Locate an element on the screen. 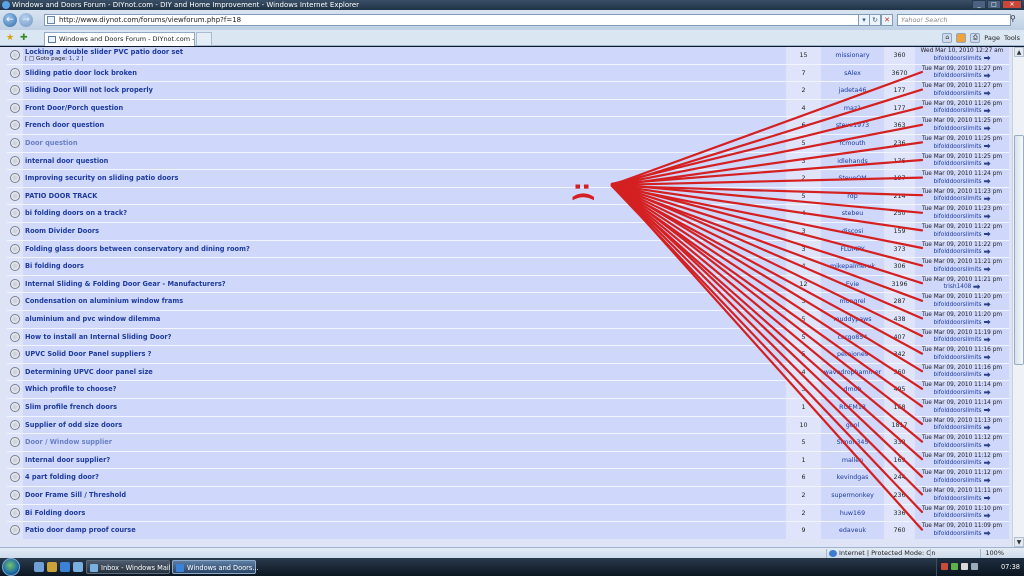 The height and width of the screenshot is (576, 1024). author-link: rdp is located at coordinates (852, 196).